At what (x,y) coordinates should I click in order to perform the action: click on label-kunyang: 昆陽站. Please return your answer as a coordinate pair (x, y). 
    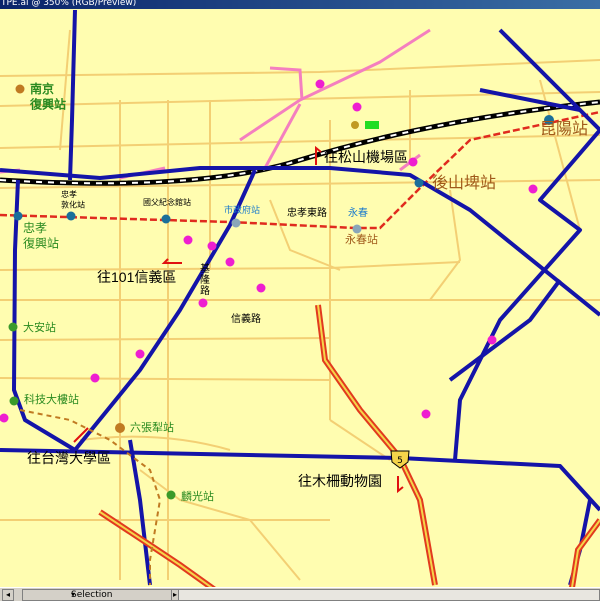
    Looking at the image, I should click on (564, 129).